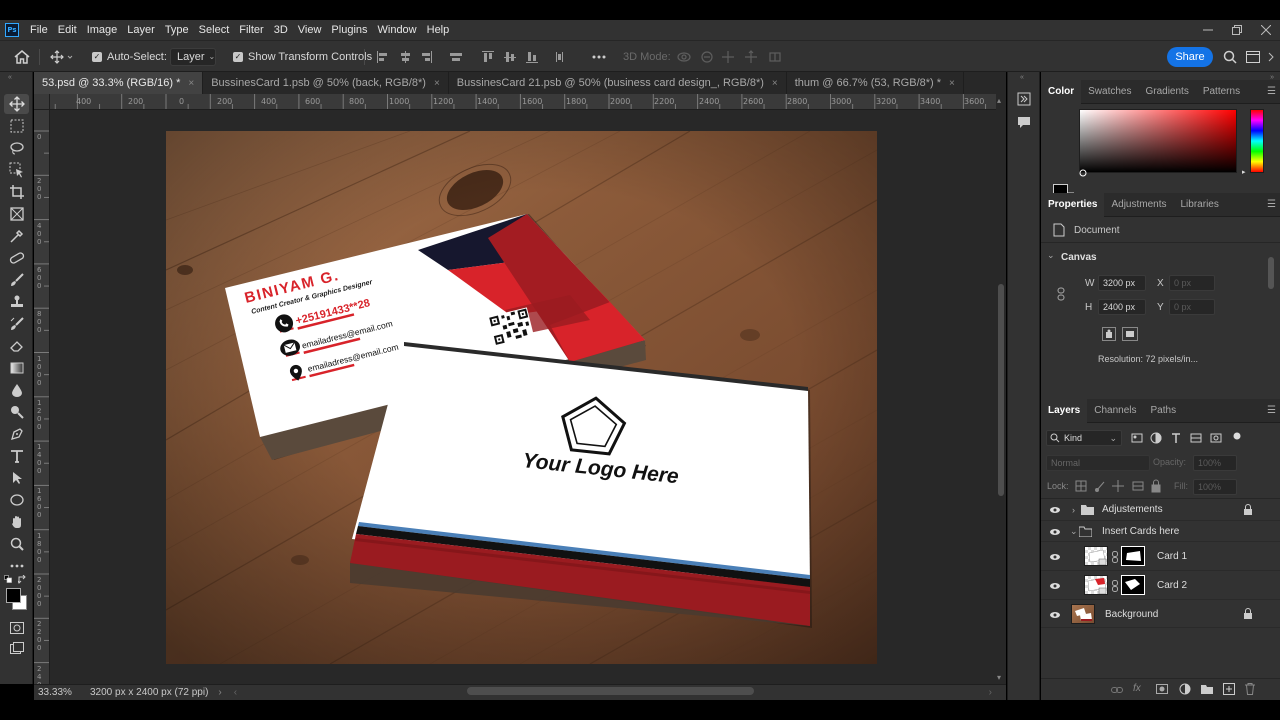 Image resolution: width=1280 pixels, height=720 pixels. I want to click on healing-brush-tool-icon, so click(16, 258).